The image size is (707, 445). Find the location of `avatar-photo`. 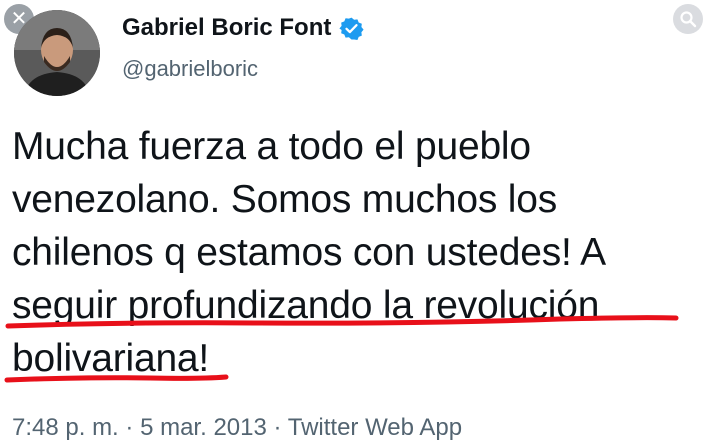

avatar-photo is located at coordinates (57, 53).